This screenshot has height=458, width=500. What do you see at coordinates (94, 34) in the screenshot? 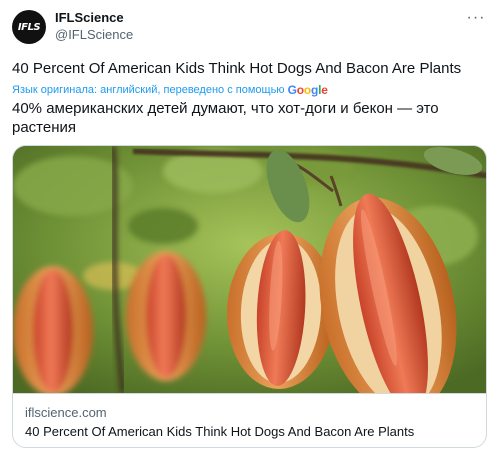
I see `author-handle: @IFLScience` at bounding box center [94, 34].